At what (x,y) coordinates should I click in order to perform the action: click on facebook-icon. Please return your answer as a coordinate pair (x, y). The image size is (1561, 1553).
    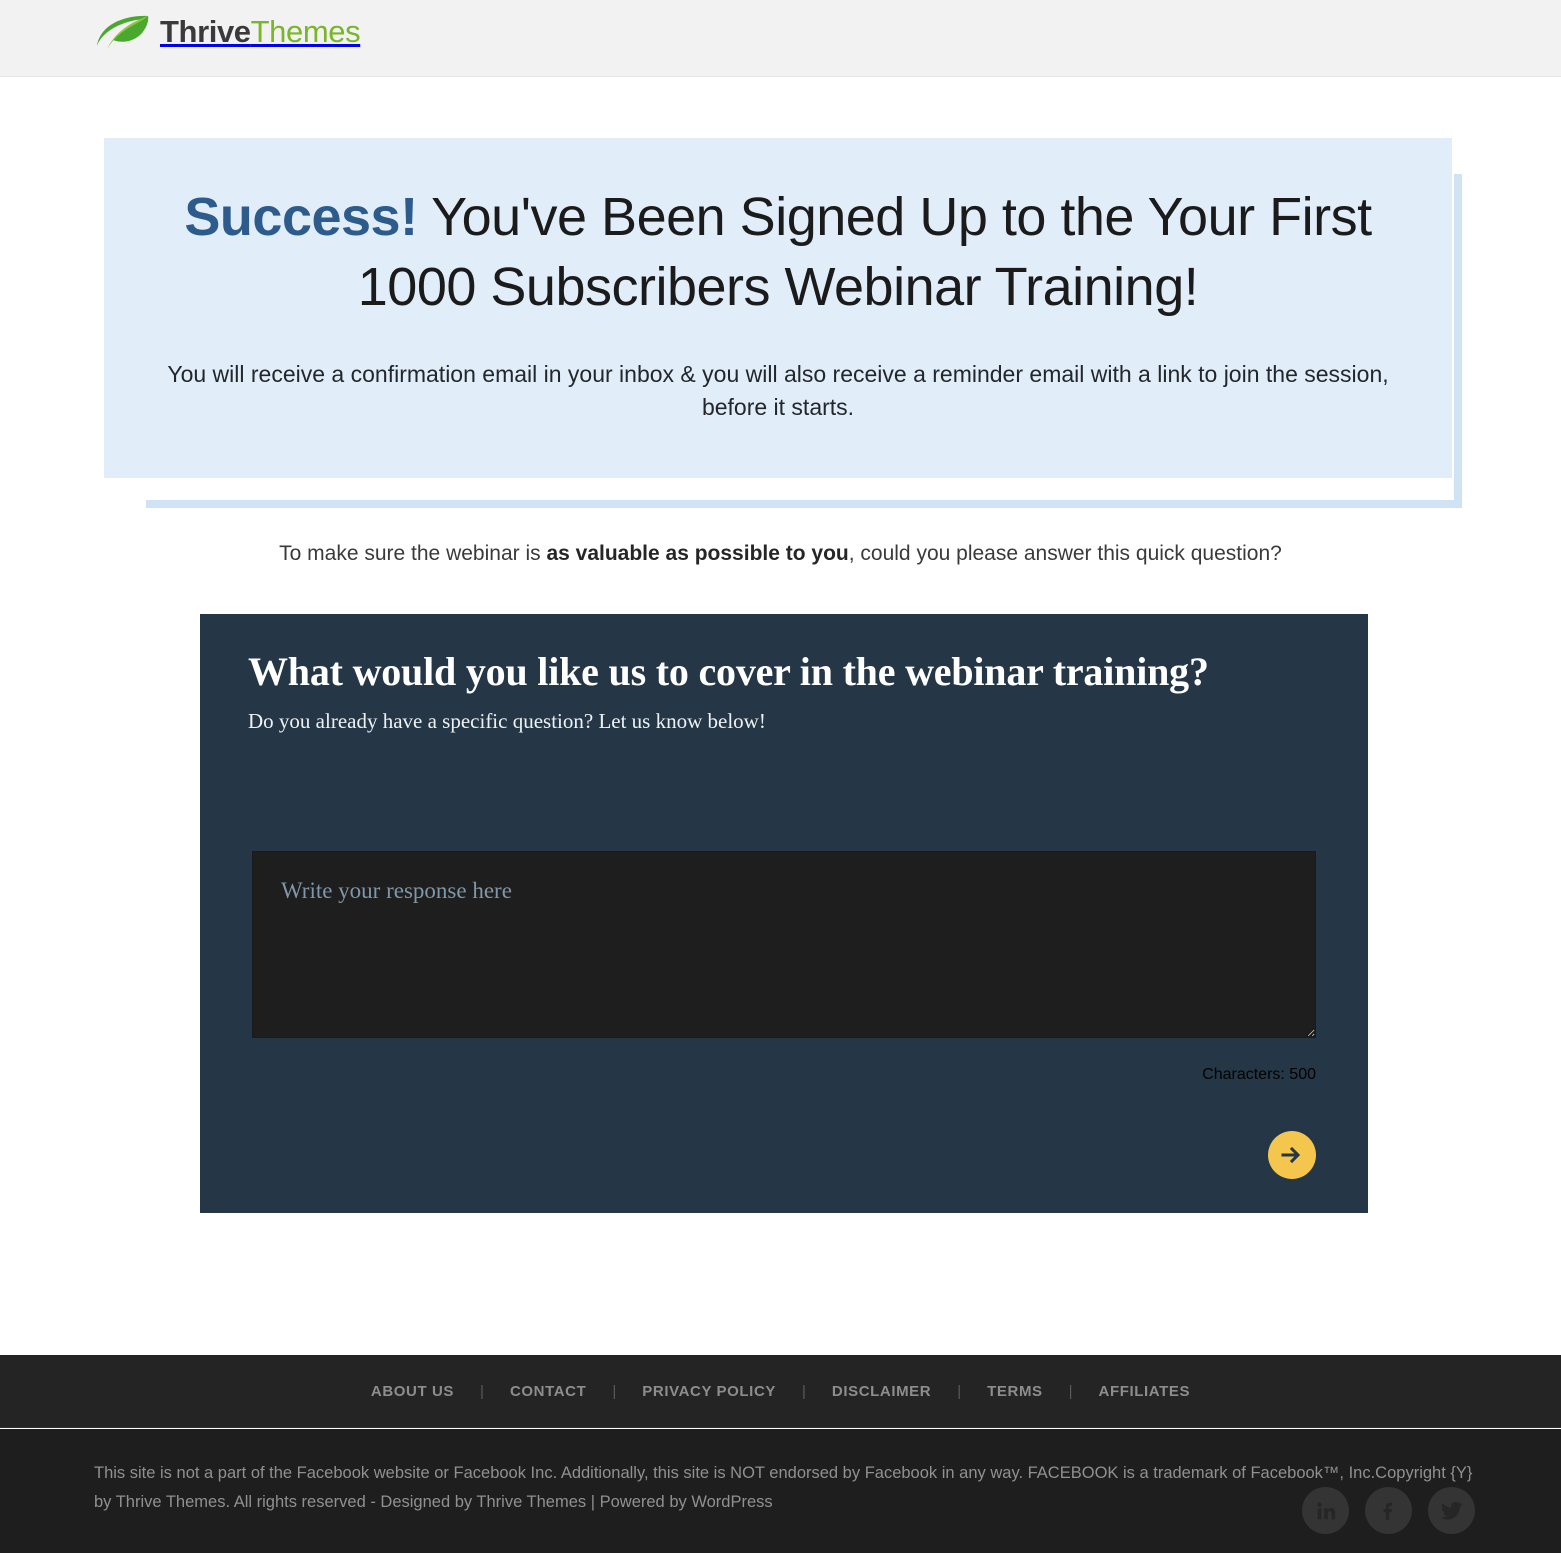
    Looking at the image, I should click on (1388, 1510).